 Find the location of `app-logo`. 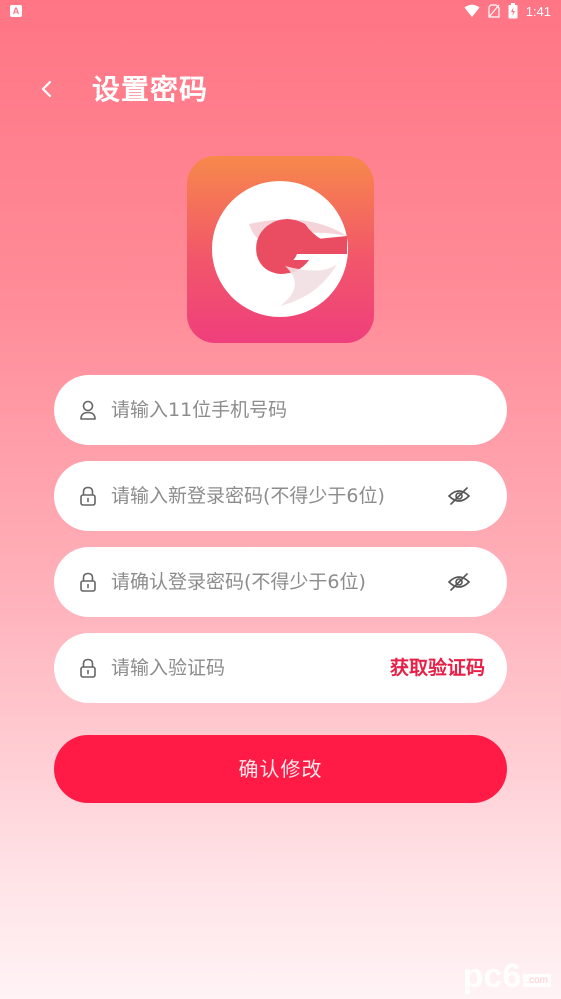

app-logo is located at coordinates (280, 249).